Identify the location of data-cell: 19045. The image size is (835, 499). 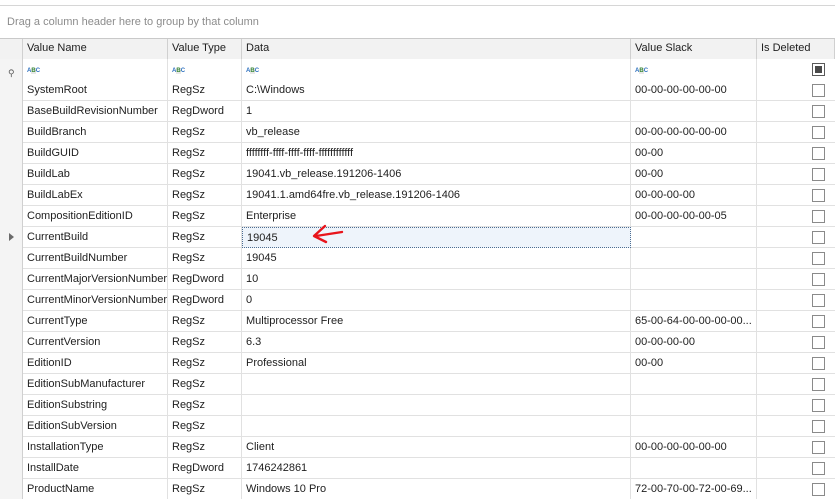
(436, 237).